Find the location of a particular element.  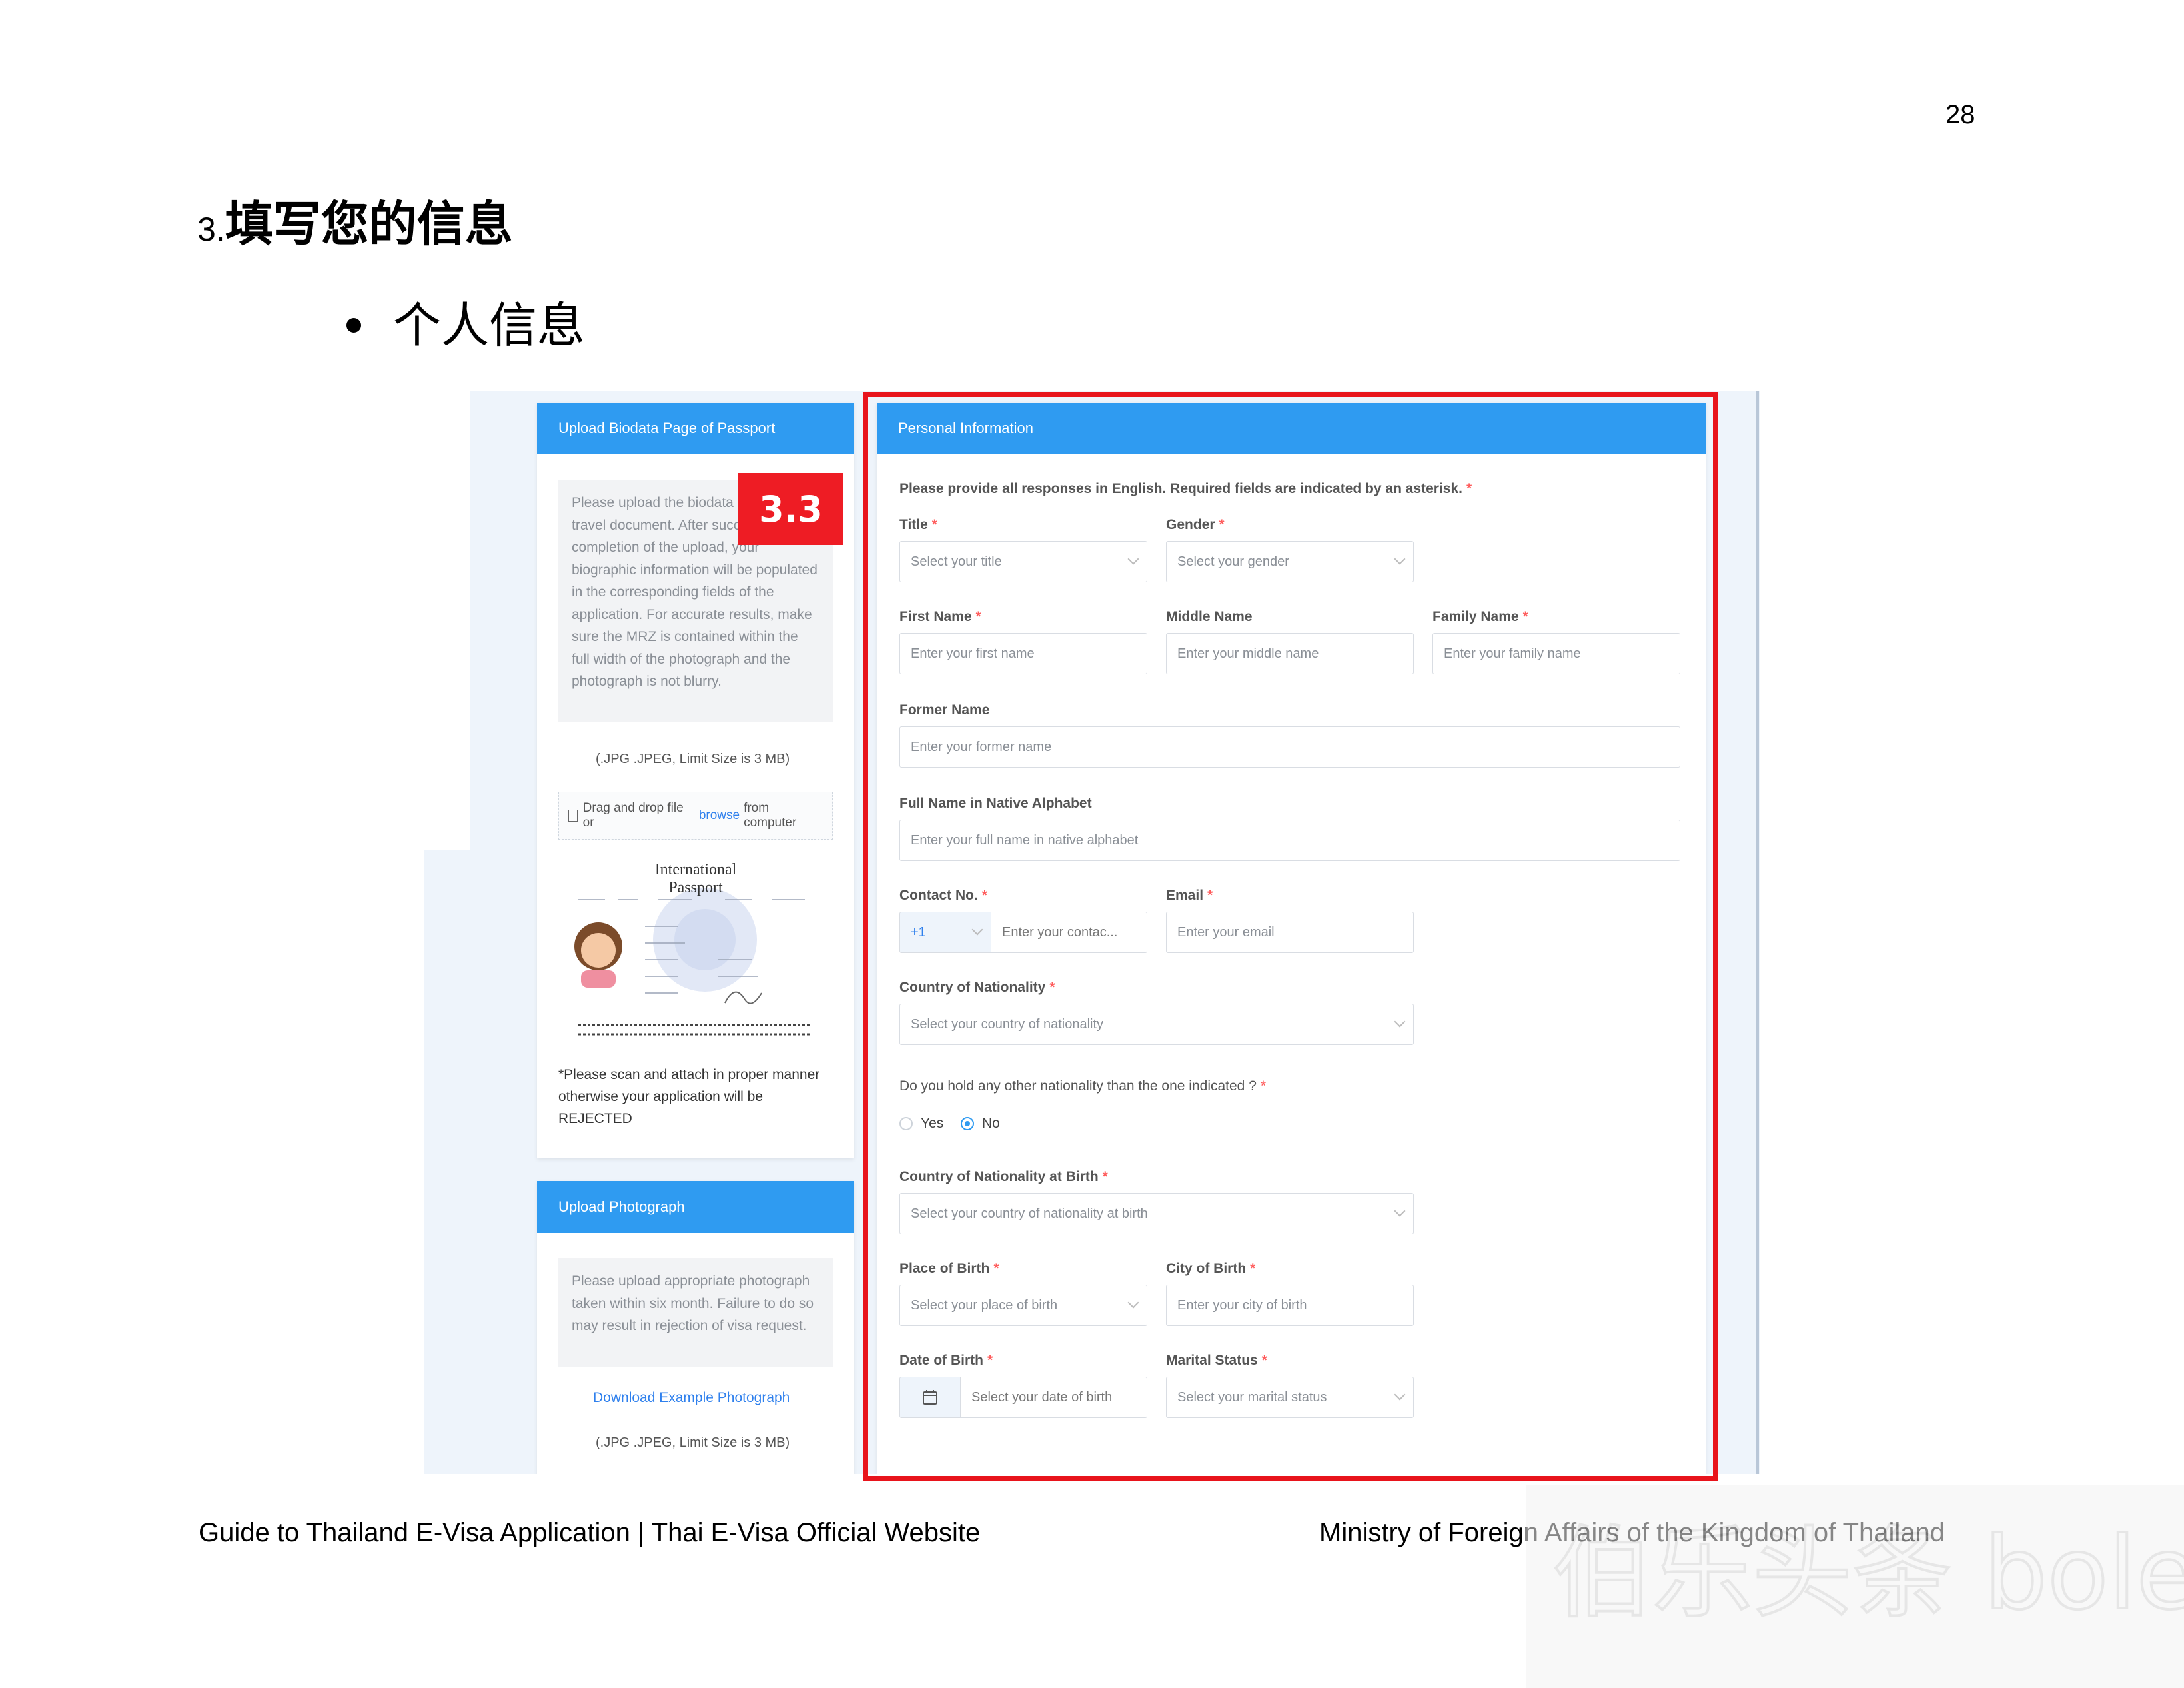

bullet-text: 个人信息 is located at coordinates (489, 325).